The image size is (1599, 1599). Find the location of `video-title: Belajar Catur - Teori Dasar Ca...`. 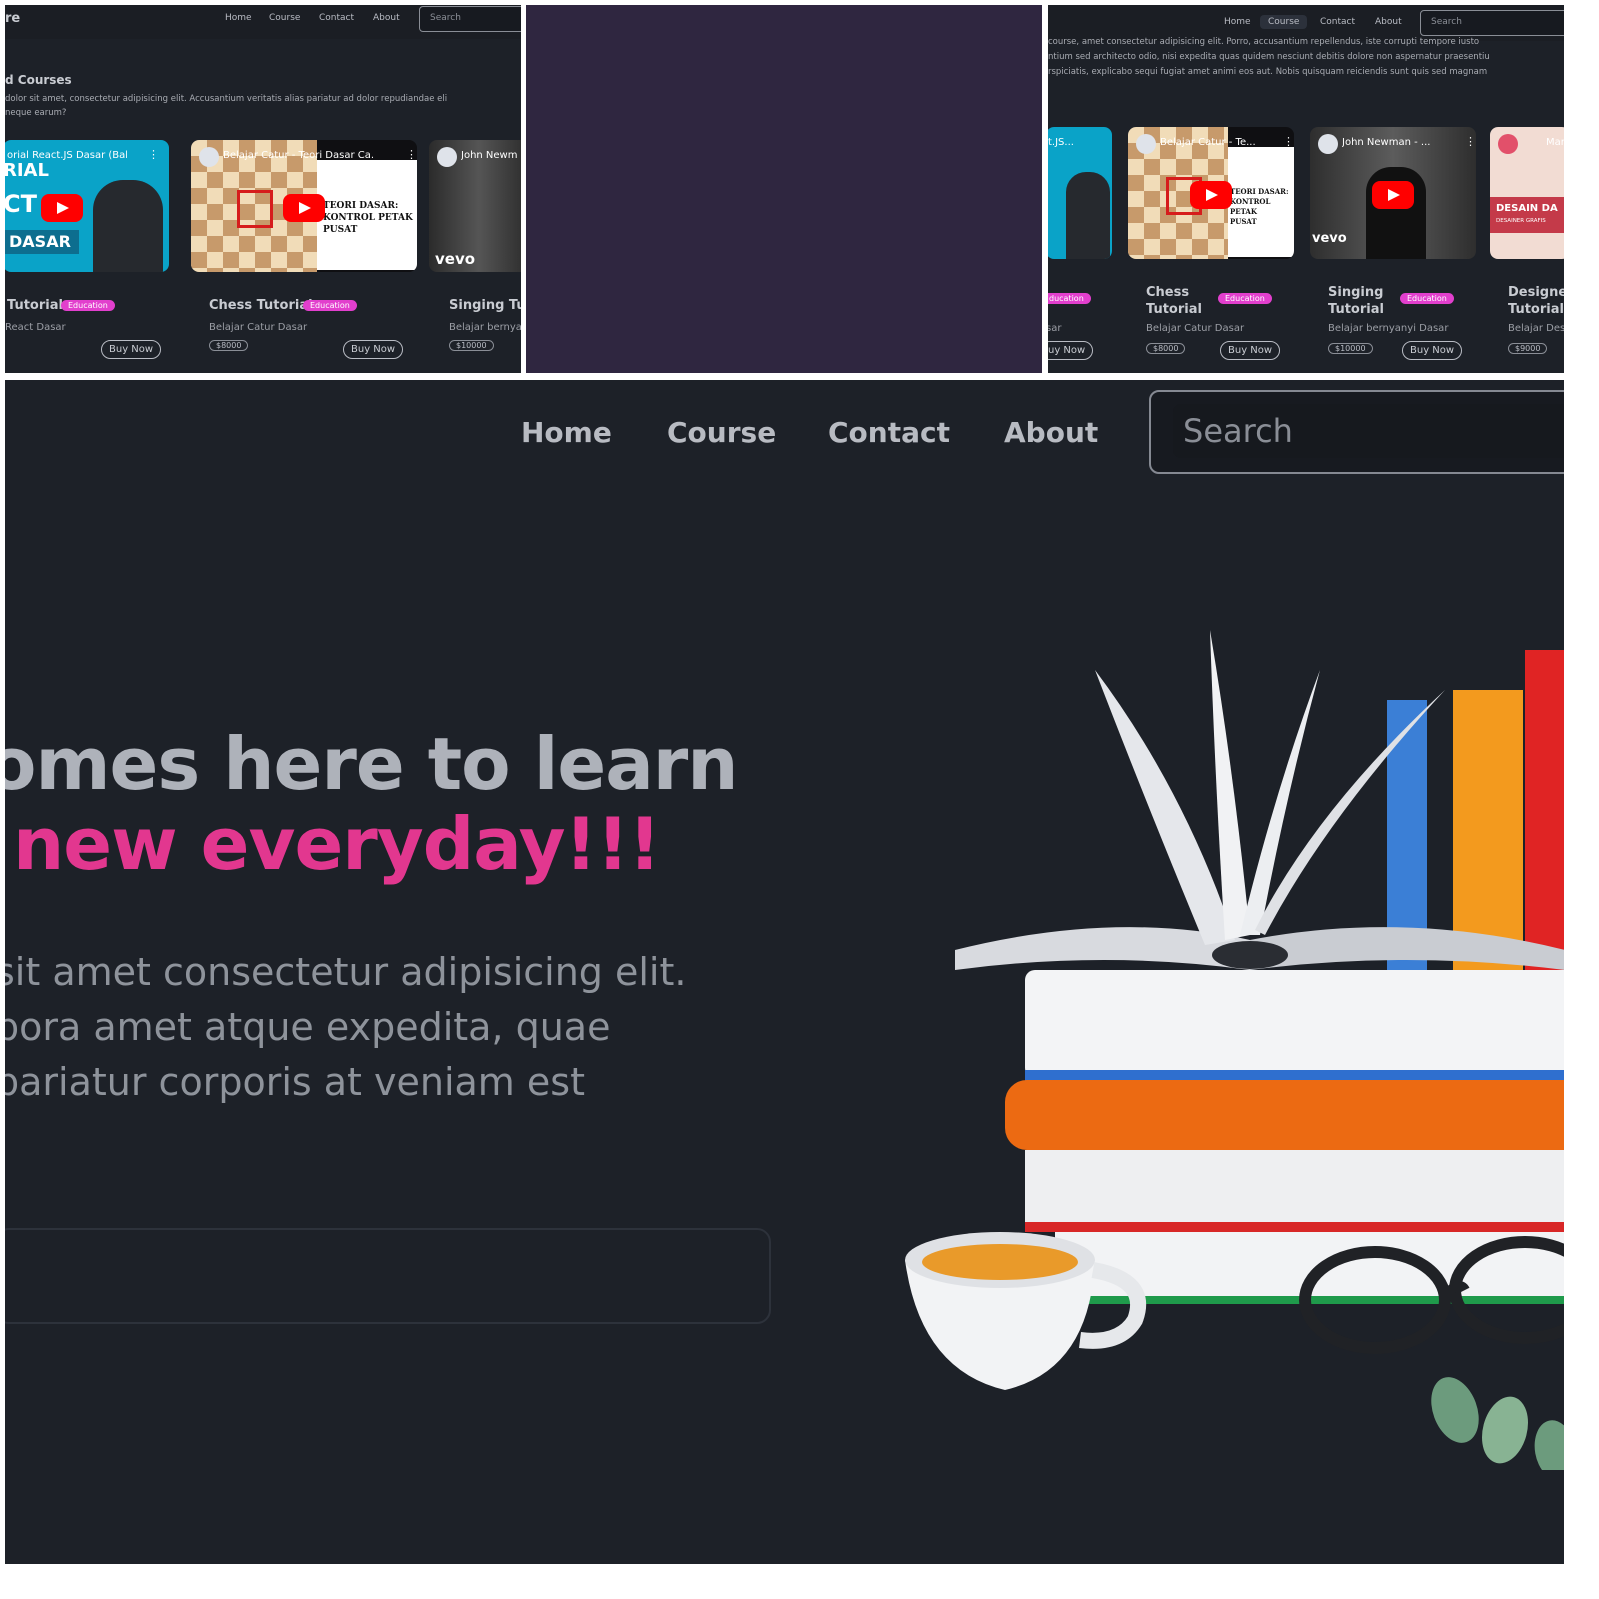

video-title: Belajar Catur - Teori Dasar Ca... is located at coordinates (298, 155).